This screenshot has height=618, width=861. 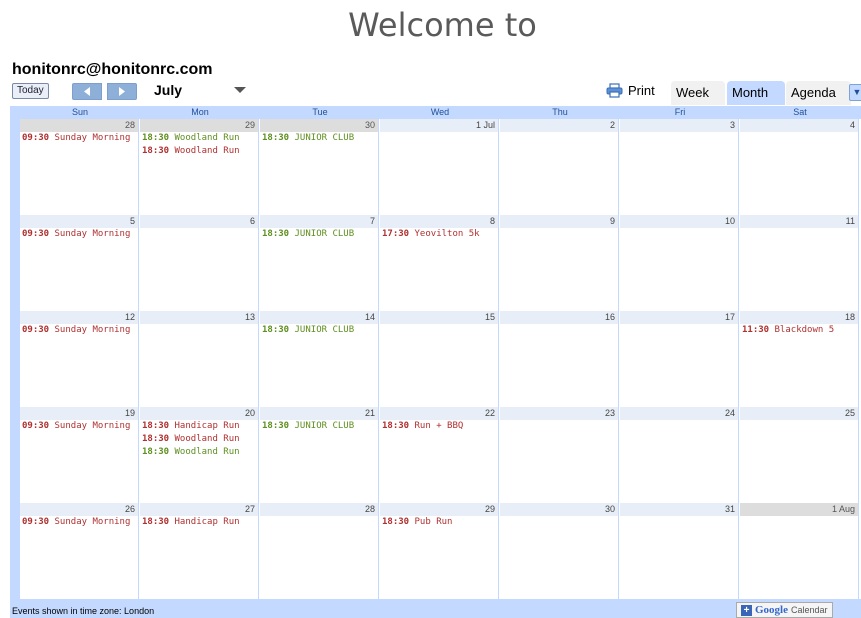 What do you see at coordinates (439, 426) in the screenshot?
I see `calendar-event: 18:30 Run + BBQ` at bounding box center [439, 426].